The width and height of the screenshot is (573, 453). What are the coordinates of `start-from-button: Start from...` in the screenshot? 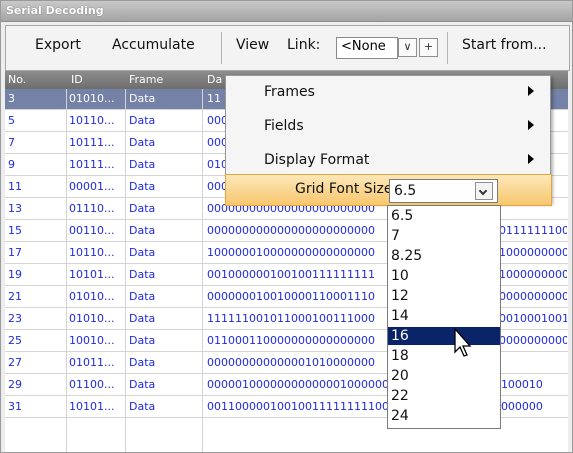 It's located at (504, 45).